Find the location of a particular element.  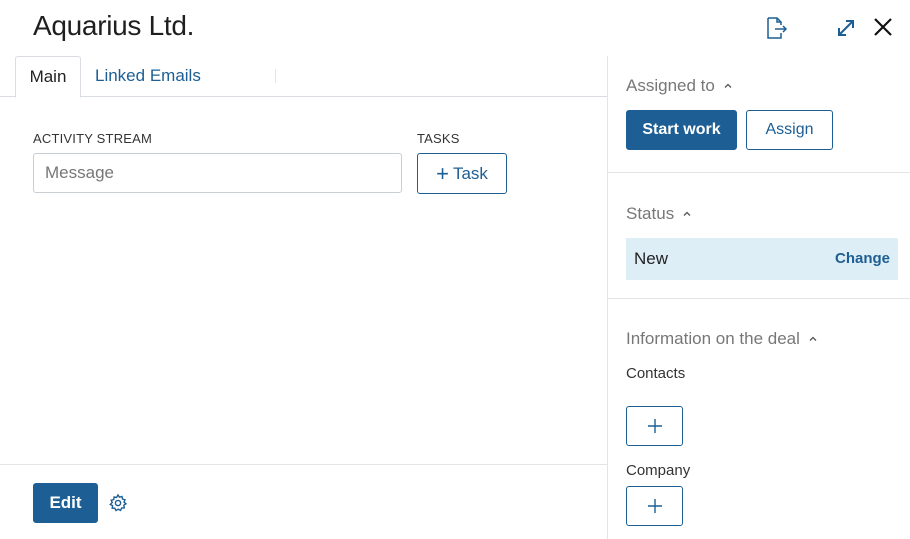

add-company-button is located at coordinates (654, 506).